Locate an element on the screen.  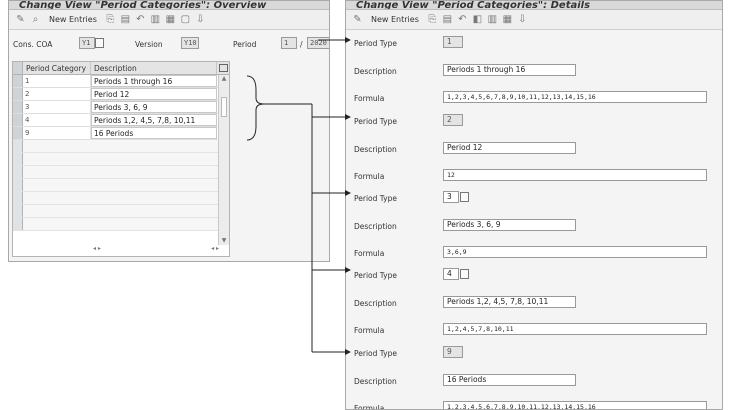
deselect-icon: ▢ is located at coordinates (185, 19).